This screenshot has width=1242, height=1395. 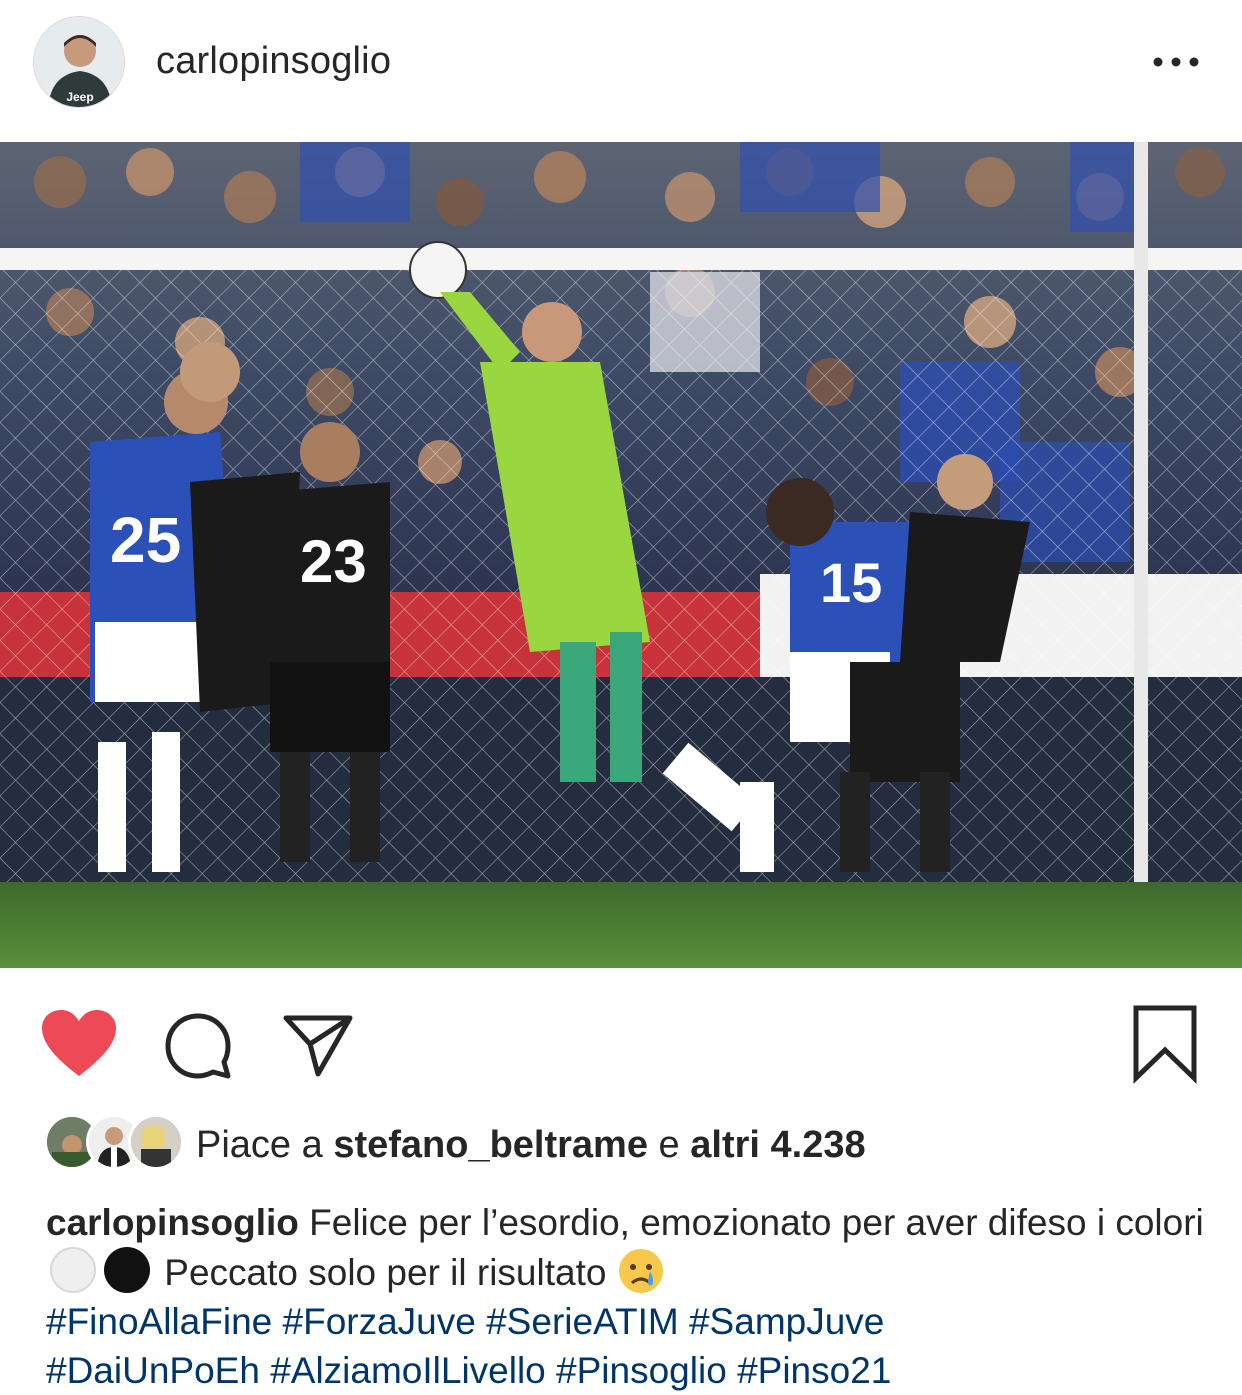 I want to click on crying-face-emoji-icon, so click(x=641, y=1271).